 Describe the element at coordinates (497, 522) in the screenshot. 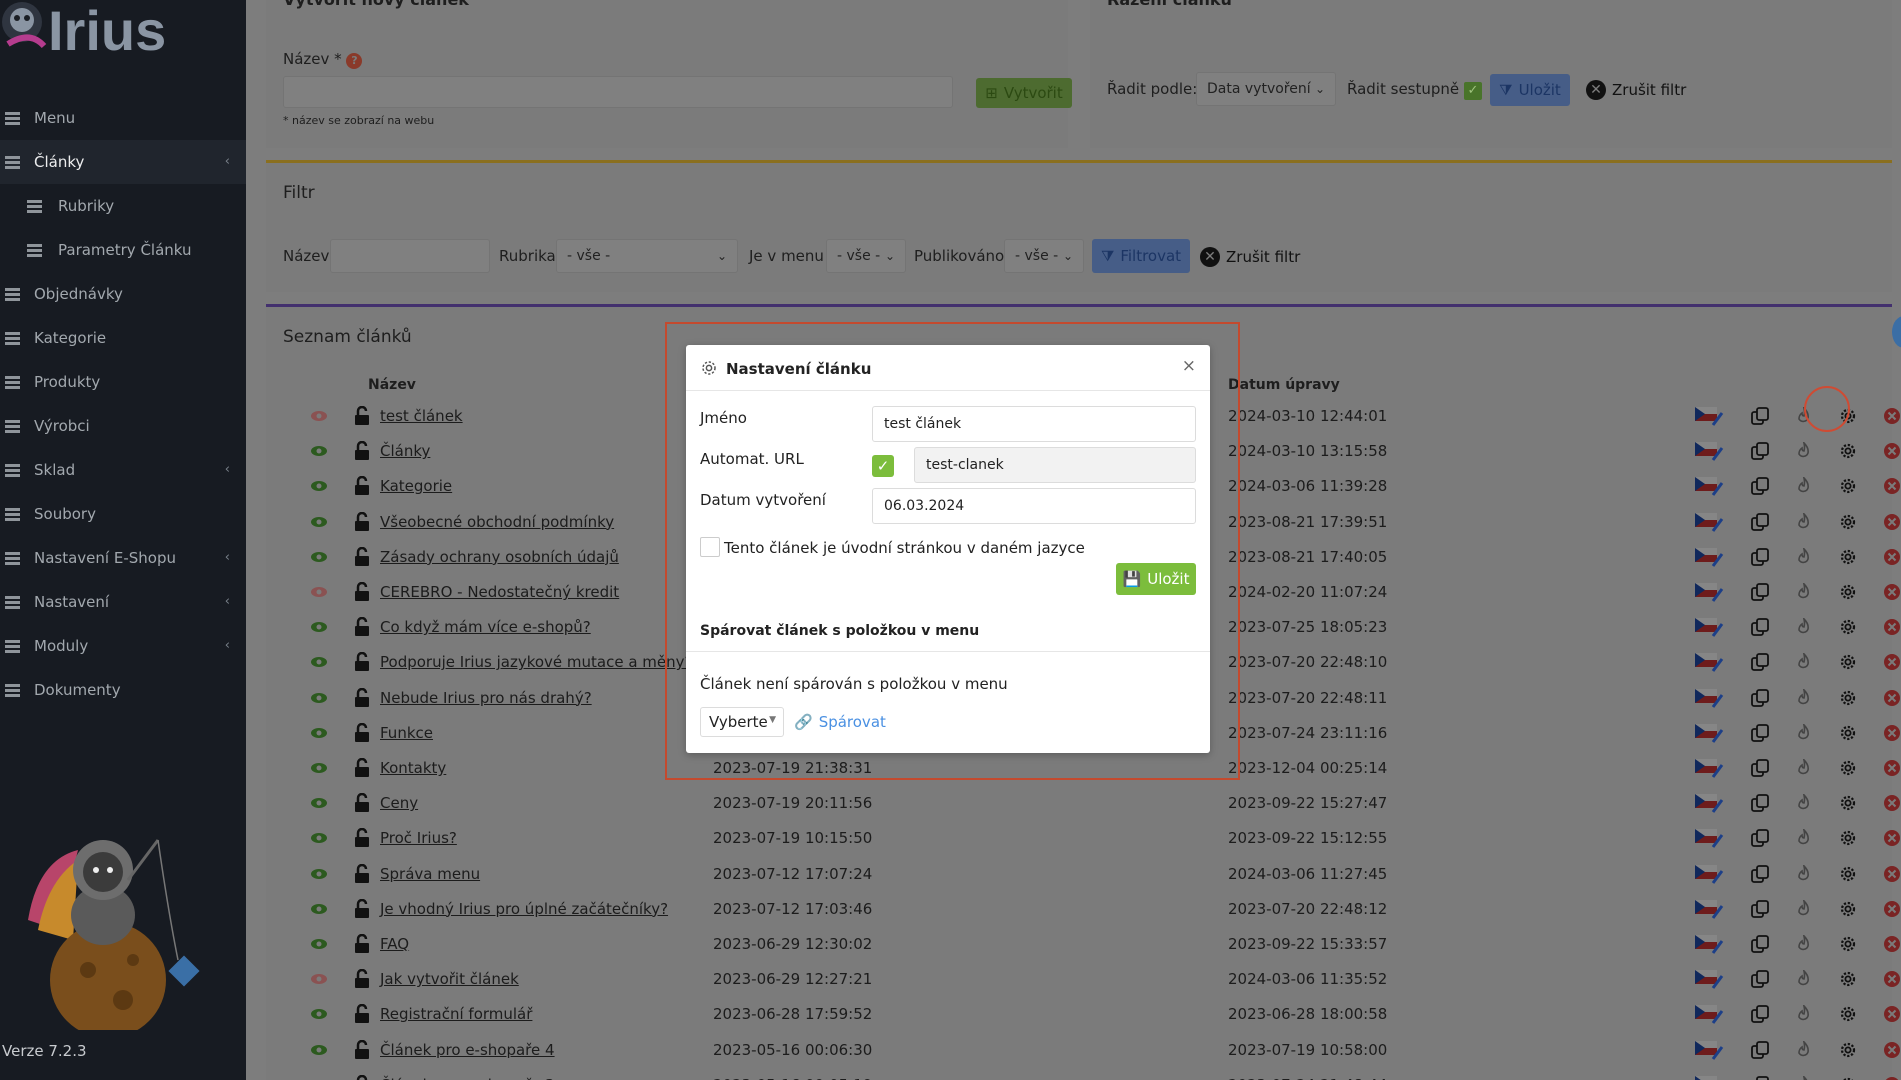

I see `article-name-link: Všeobecné obchodní podmínky` at that location.